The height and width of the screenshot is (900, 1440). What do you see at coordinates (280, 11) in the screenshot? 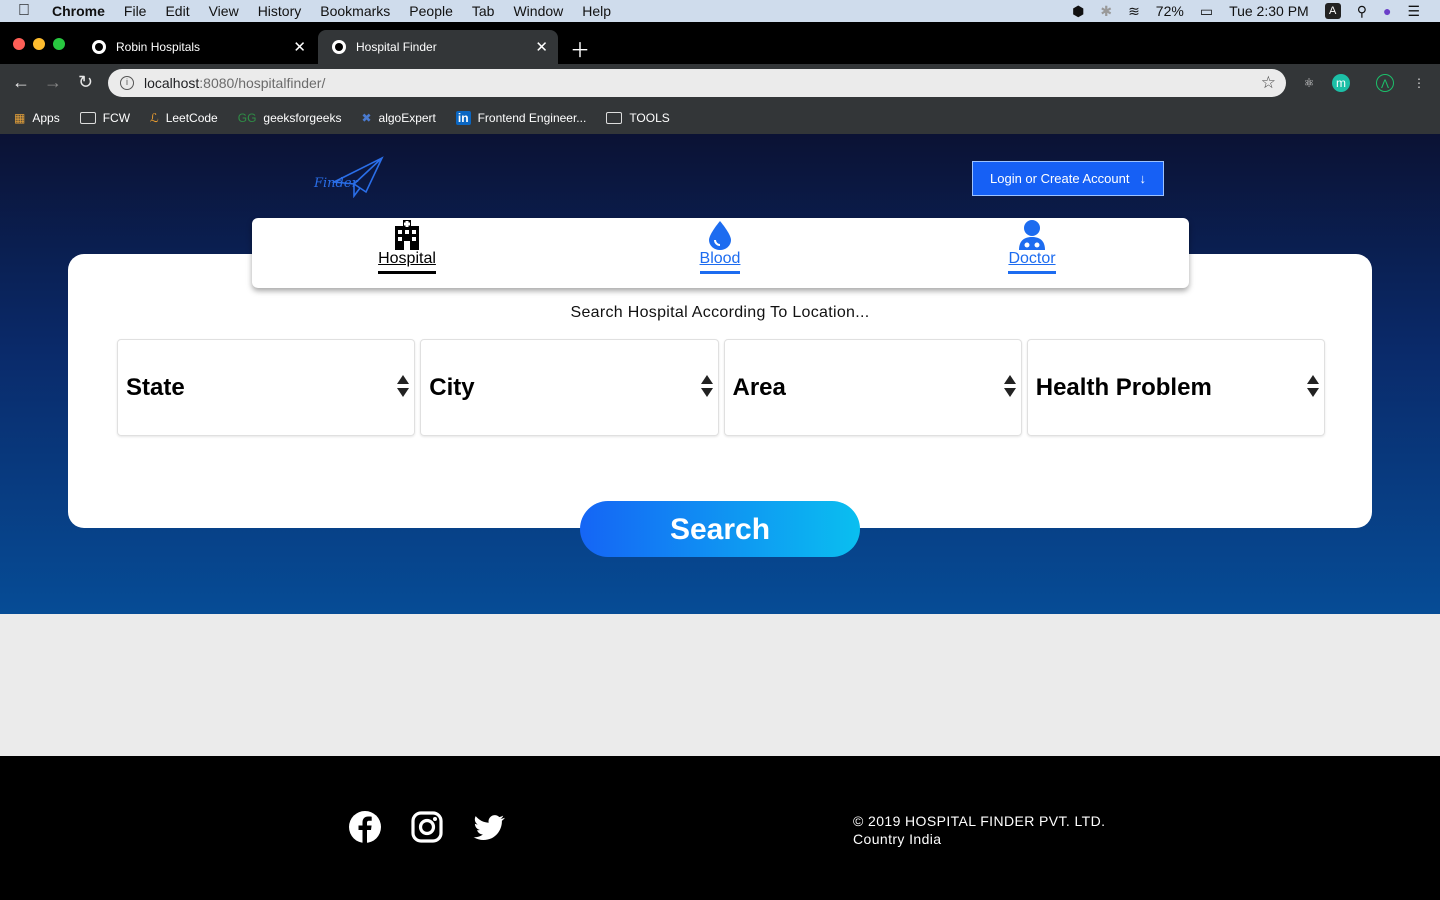
I see `menu-history: History` at bounding box center [280, 11].